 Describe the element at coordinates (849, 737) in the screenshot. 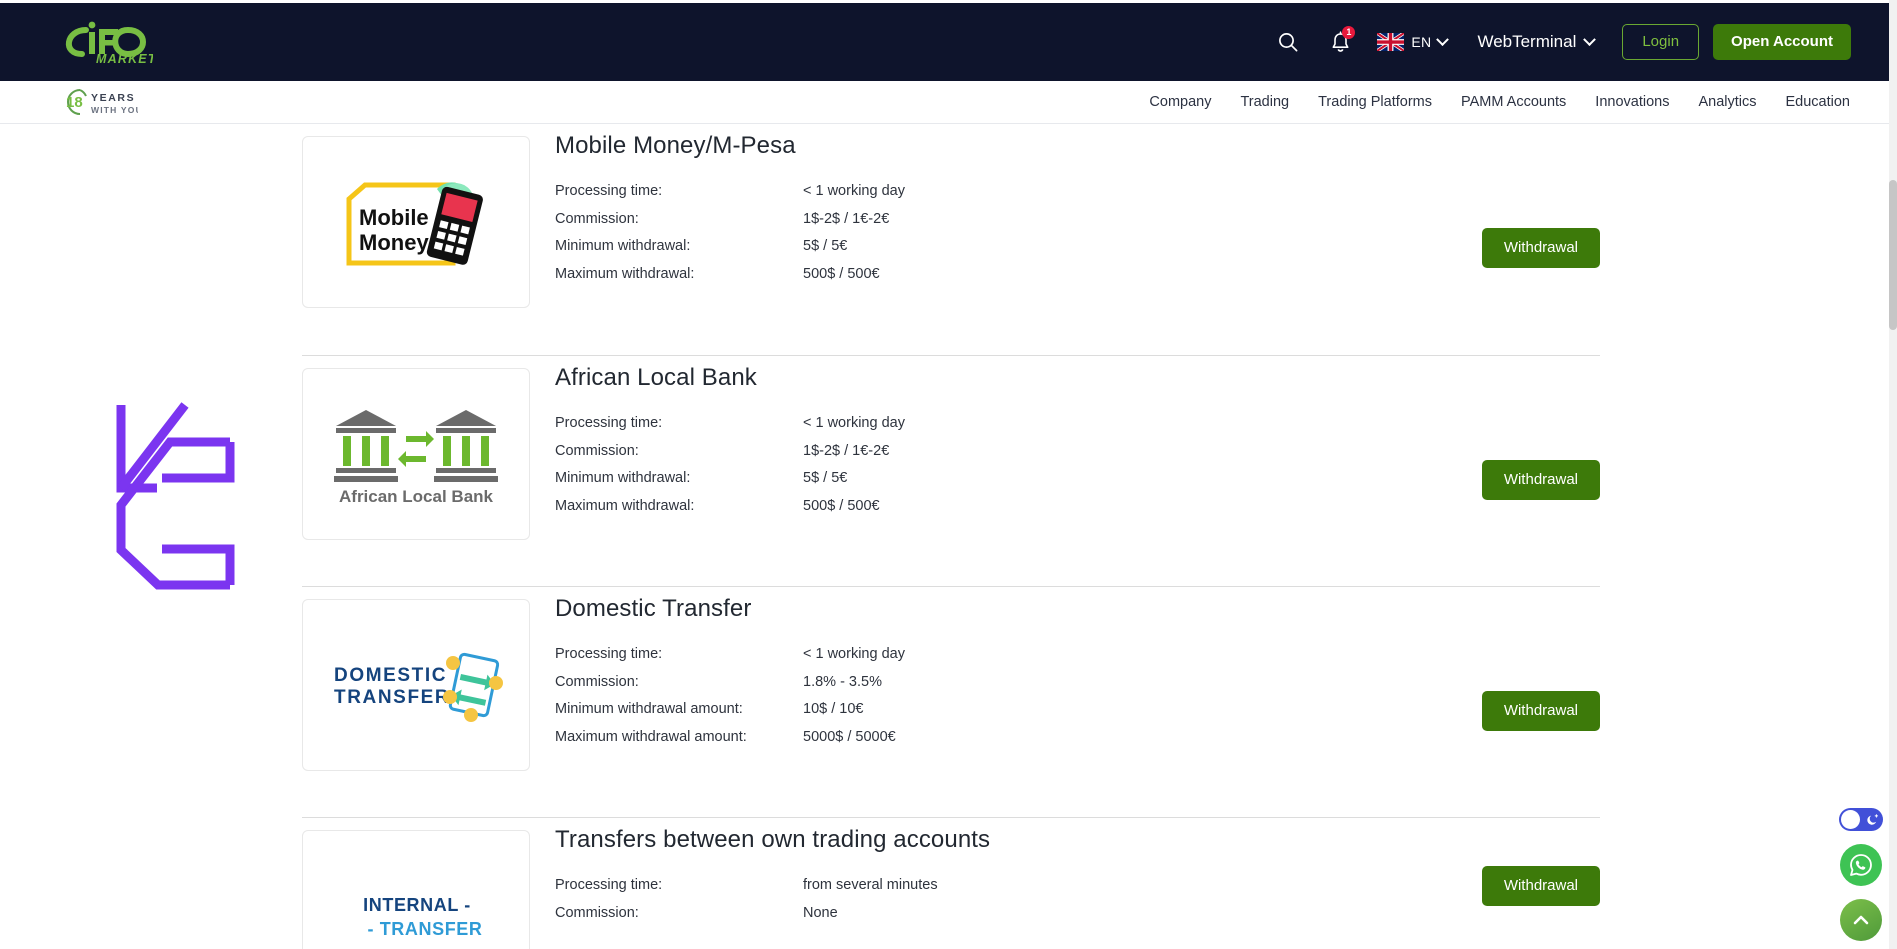

I see `spec-value: 5000$ / 5000€` at that location.